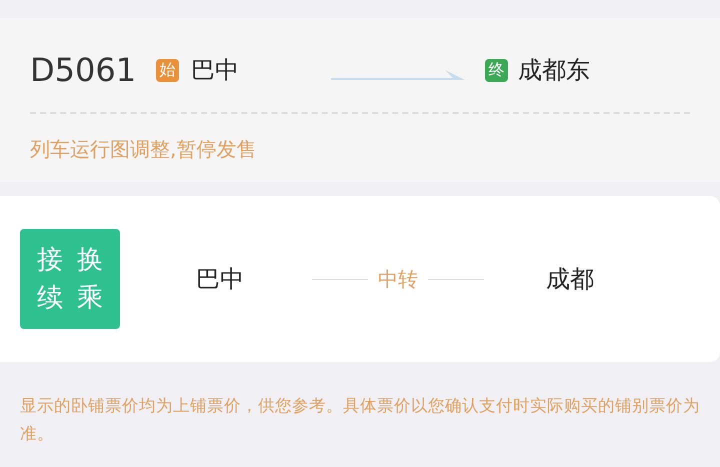 The width and height of the screenshot is (720, 467). What do you see at coordinates (570, 279) in the screenshot?
I see `destination-city: 成都` at bounding box center [570, 279].